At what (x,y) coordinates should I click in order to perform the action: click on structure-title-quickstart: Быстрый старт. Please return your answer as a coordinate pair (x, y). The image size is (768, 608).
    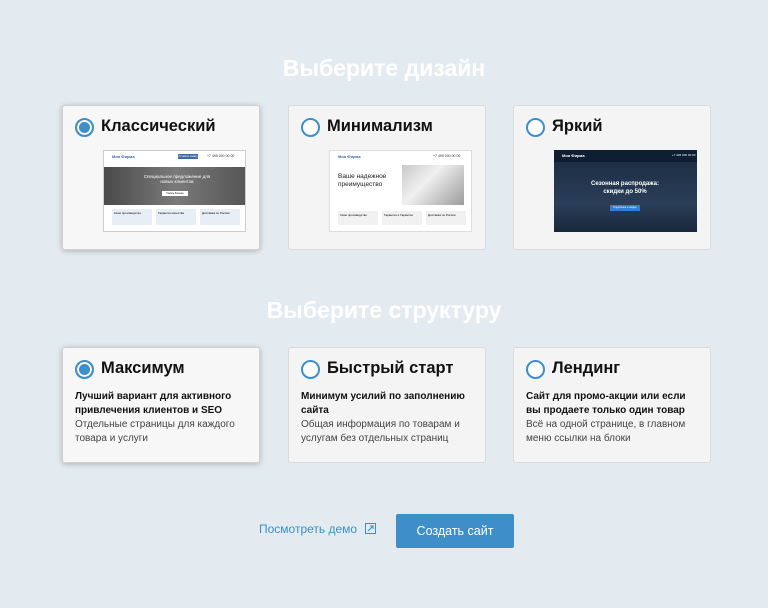
    Looking at the image, I should click on (390, 368).